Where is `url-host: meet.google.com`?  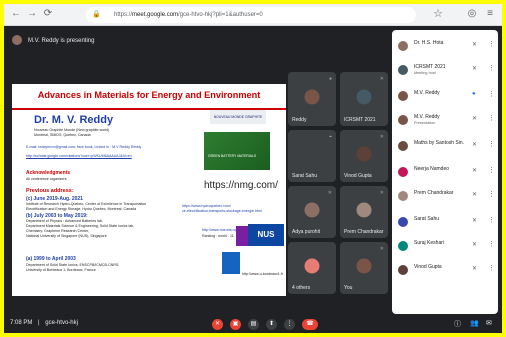 url-host: meet.google.com is located at coordinates (155, 15).